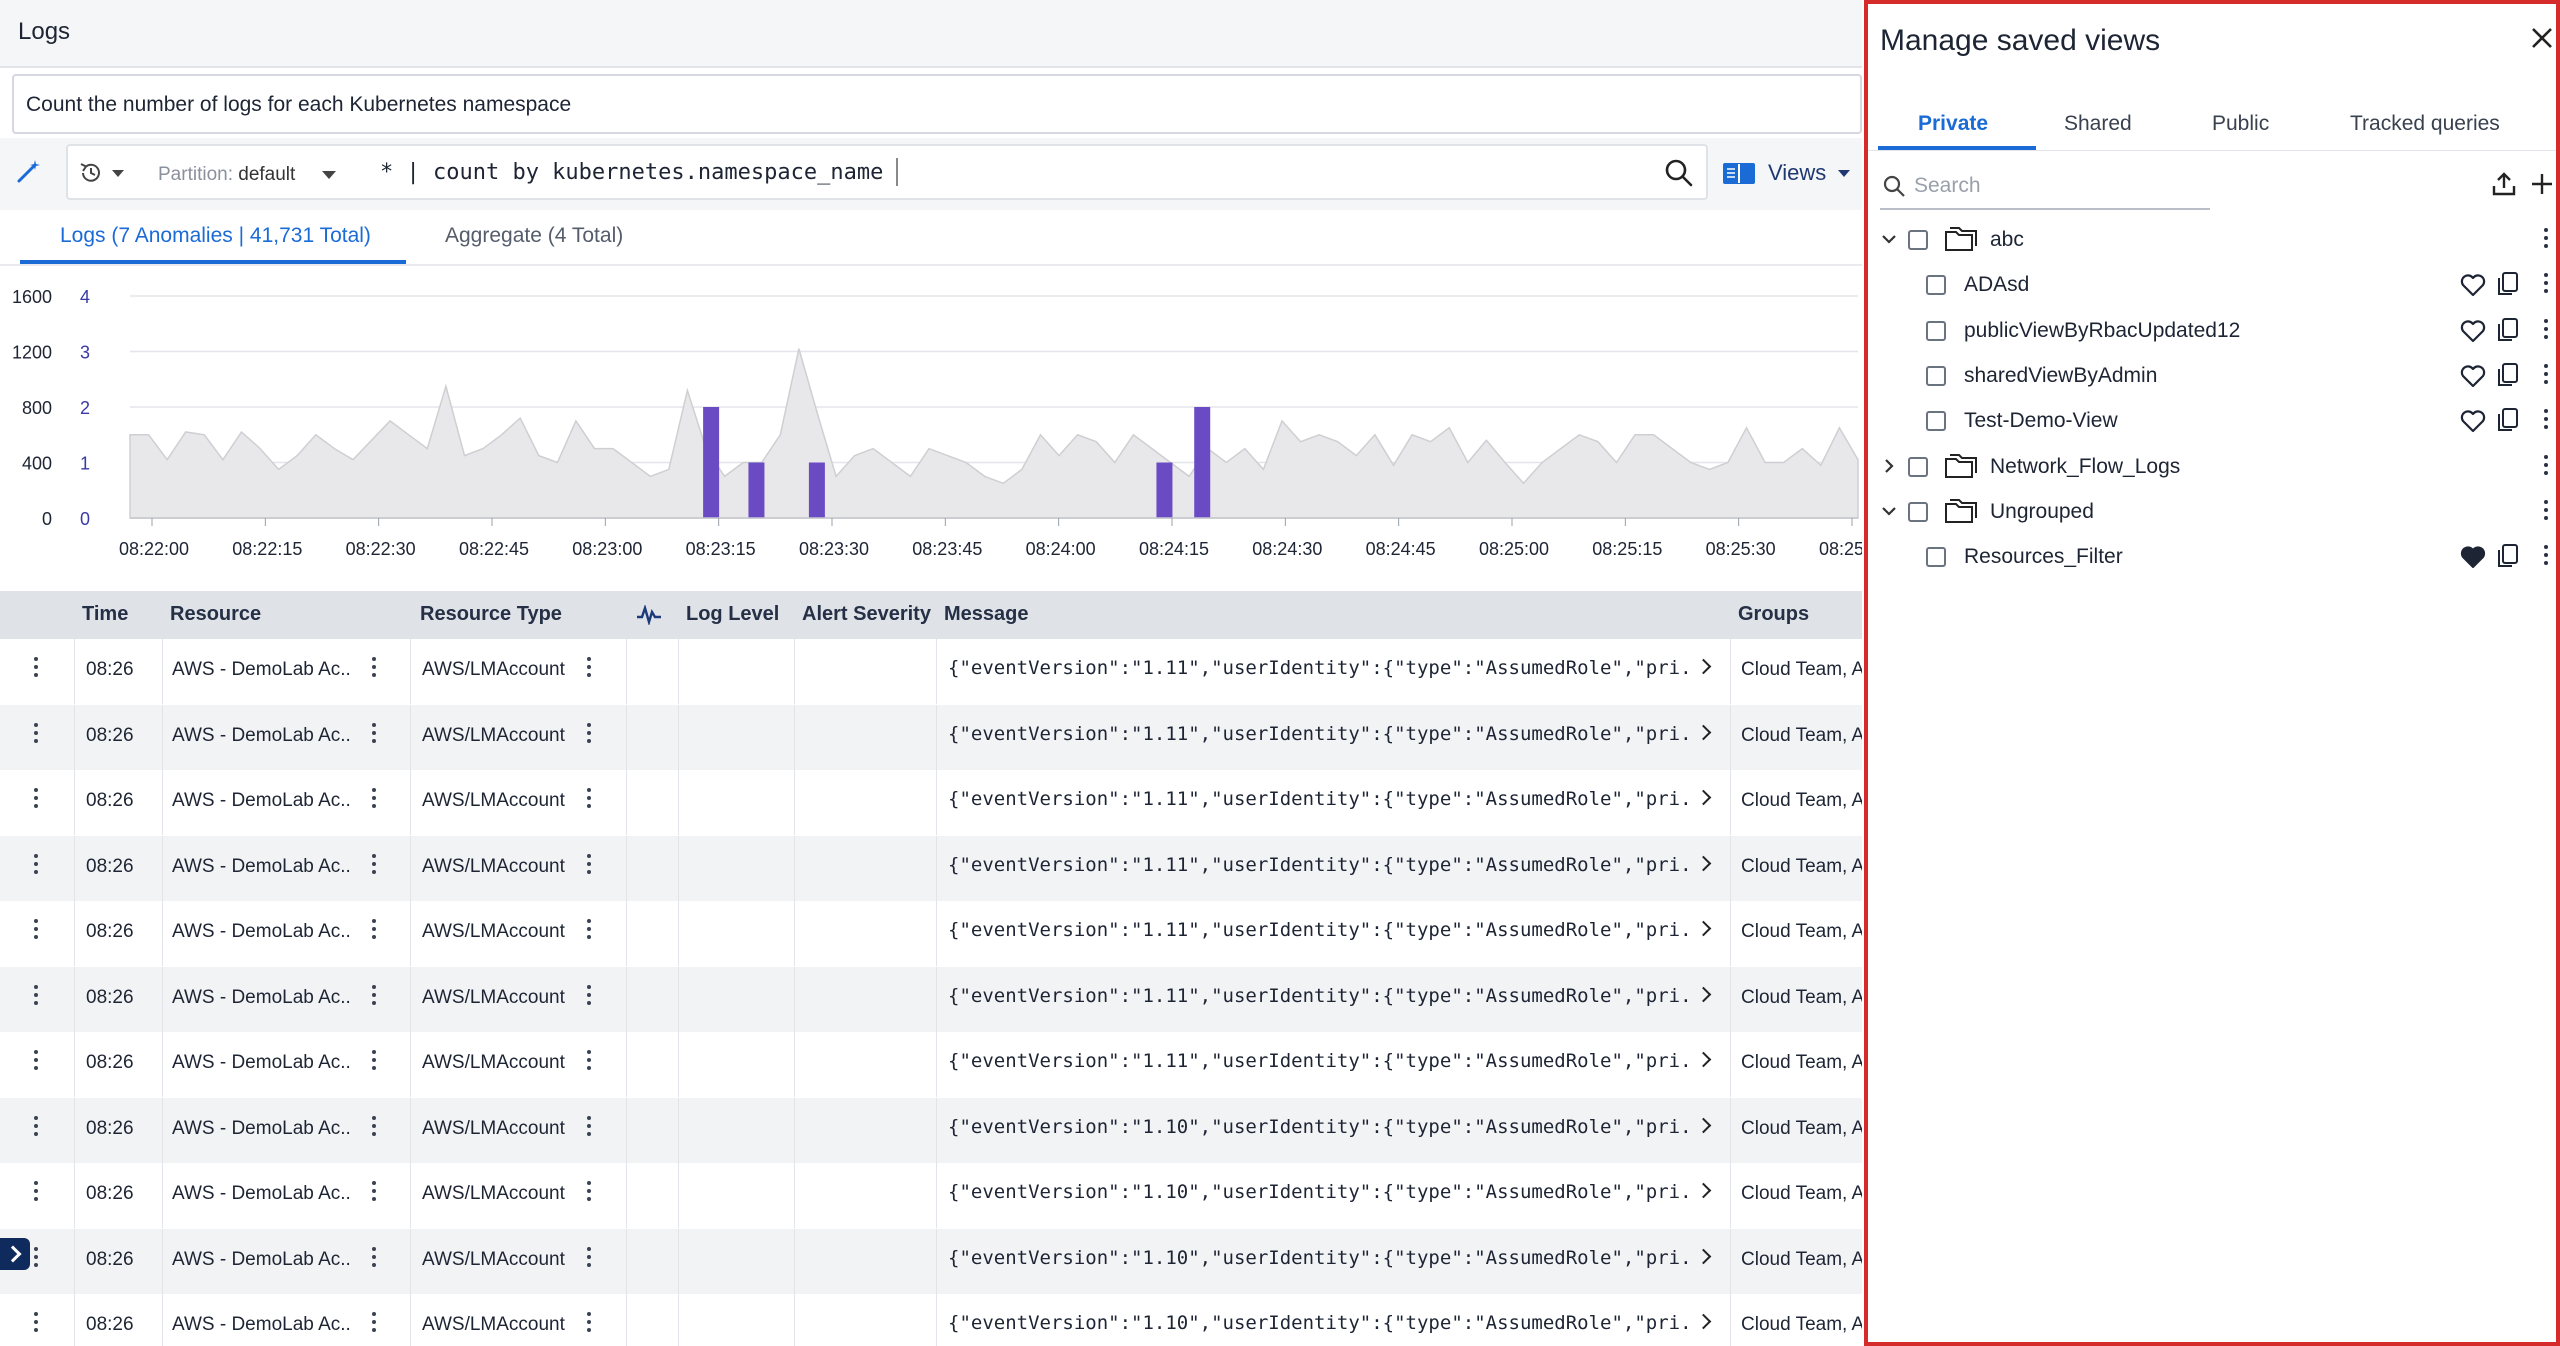 Image resolution: width=2560 pixels, height=1346 pixels. What do you see at coordinates (631, 172) in the screenshot?
I see `query-text: * | count by kubernetes.namespace_name` at bounding box center [631, 172].